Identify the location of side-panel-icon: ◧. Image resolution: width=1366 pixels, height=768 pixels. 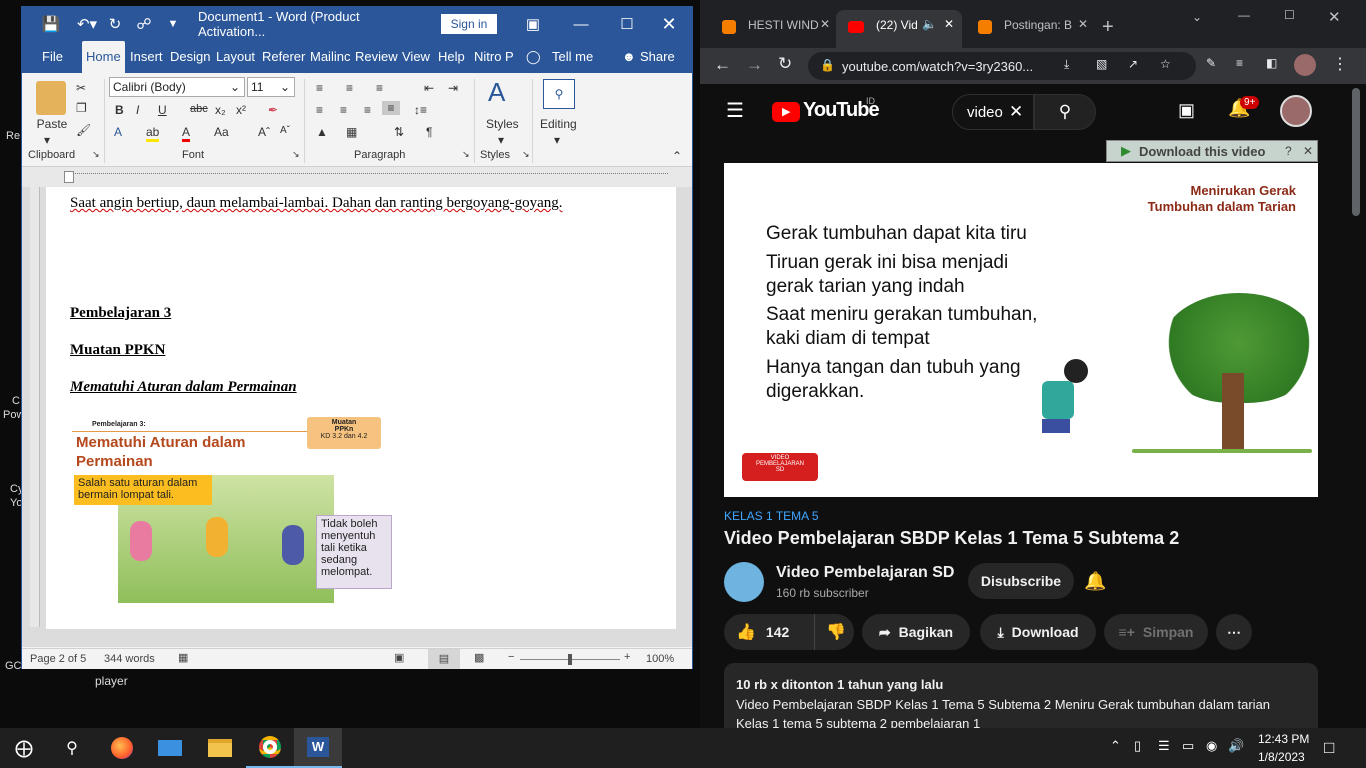
(1271, 63).